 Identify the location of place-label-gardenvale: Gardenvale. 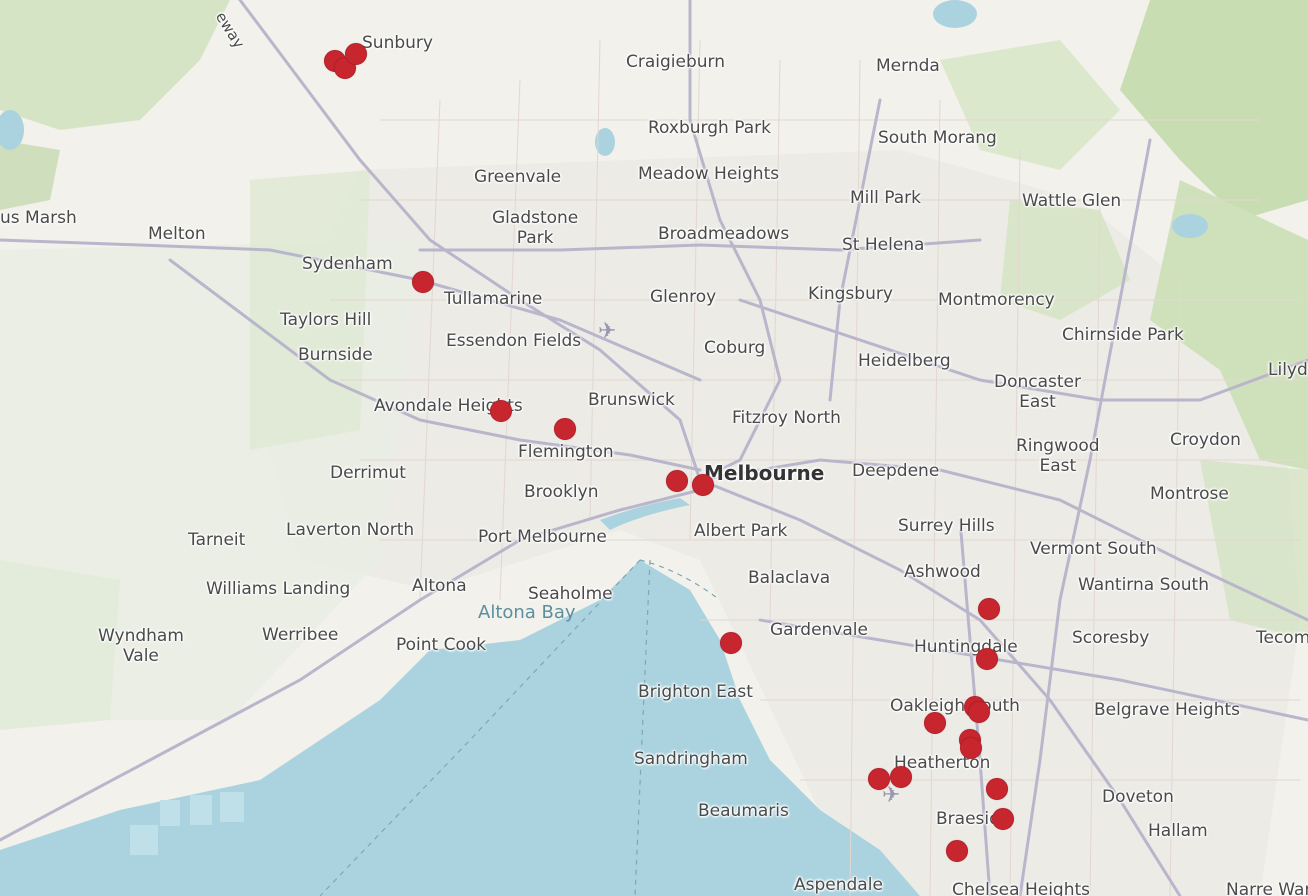
(819, 630).